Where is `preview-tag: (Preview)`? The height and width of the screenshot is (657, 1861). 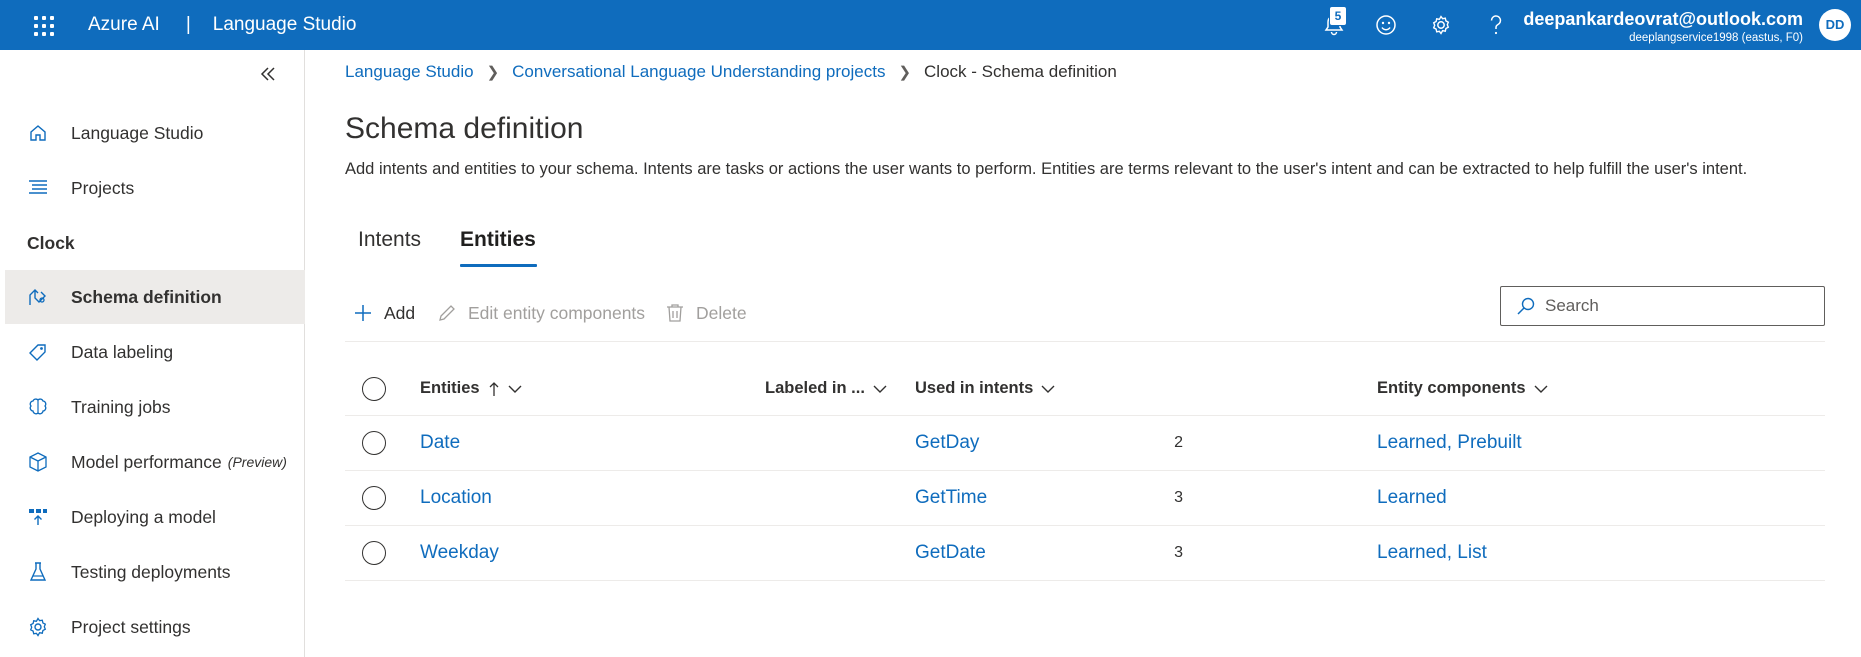
preview-tag: (Preview) is located at coordinates (257, 462).